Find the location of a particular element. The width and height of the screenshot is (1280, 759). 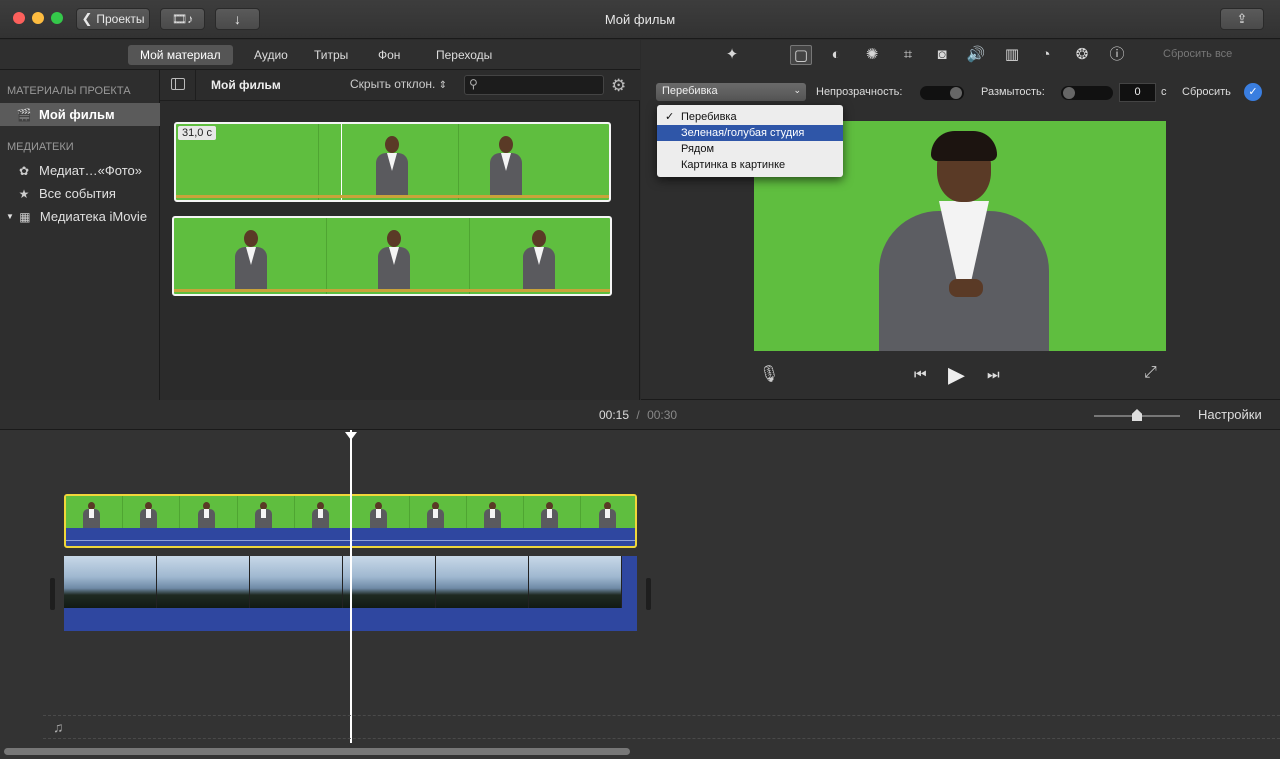

menu-item-label: Картинка в картинке is located at coordinates (733, 165).